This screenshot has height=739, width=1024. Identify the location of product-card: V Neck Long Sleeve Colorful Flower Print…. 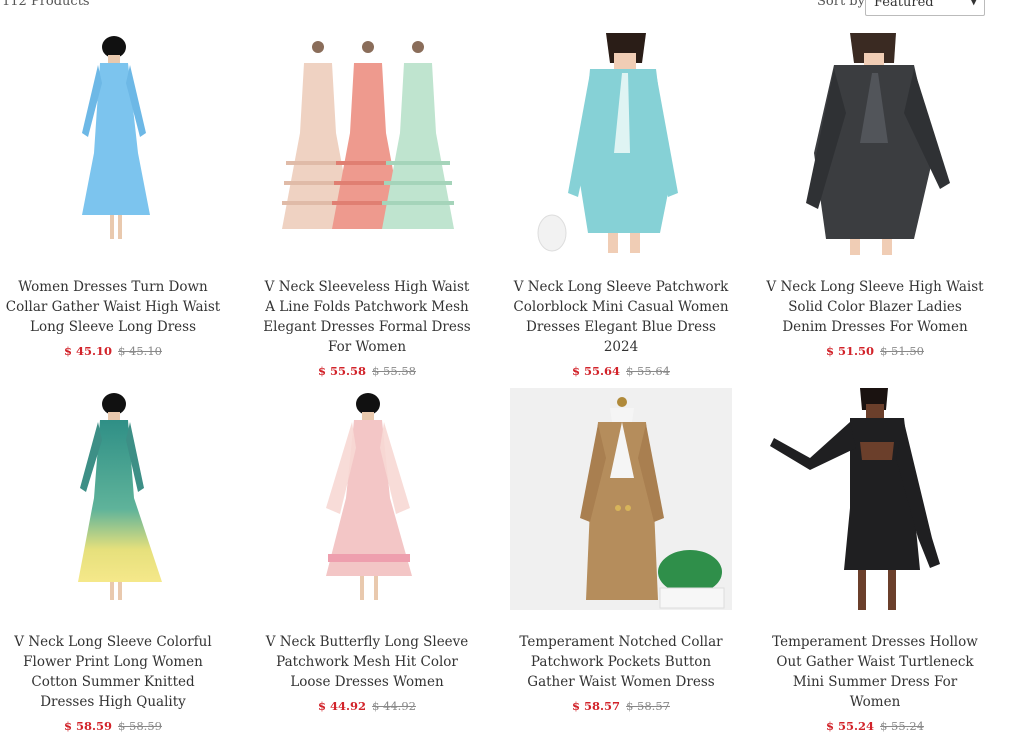
(113, 560).